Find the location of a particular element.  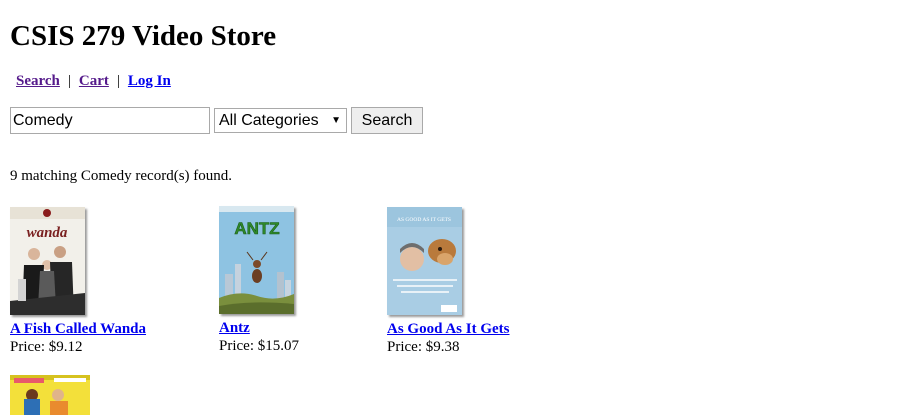

results-summary: 9 matching Comedy record(s) found. is located at coordinates (121, 176).